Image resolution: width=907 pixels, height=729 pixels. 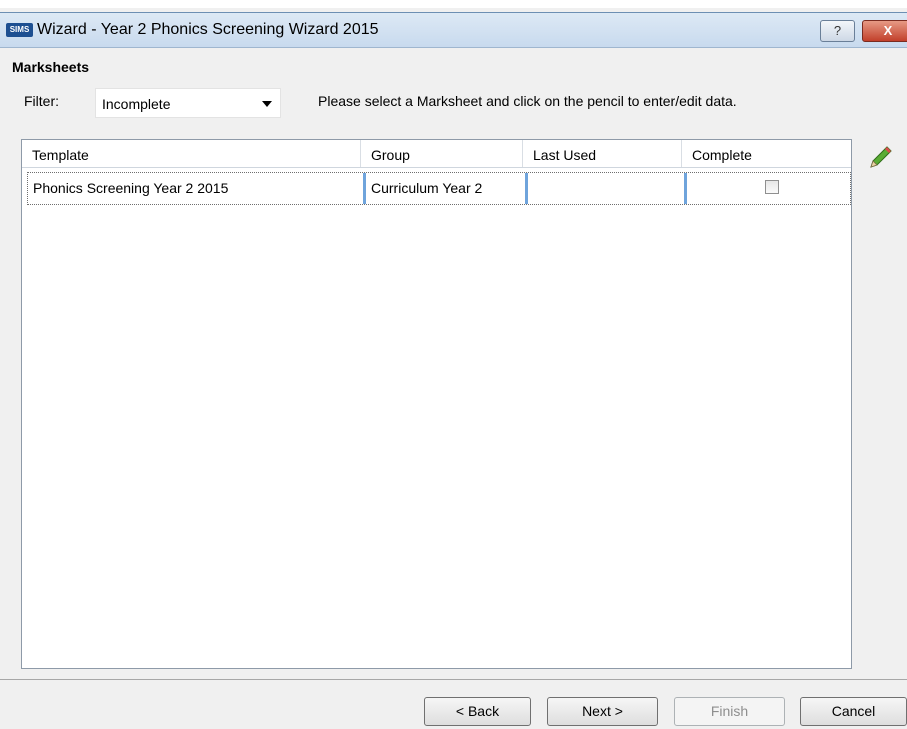 I want to click on cell-template: Phonics Screening Year 2 2015, so click(x=195, y=188).